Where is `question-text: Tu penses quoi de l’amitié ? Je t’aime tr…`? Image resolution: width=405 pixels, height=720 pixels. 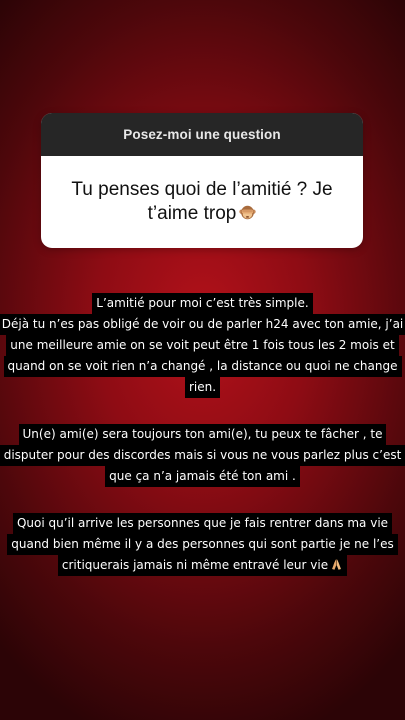 question-text: Tu penses quoi de l’amitié ? Je t’aime tr… is located at coordinates (201, 202).